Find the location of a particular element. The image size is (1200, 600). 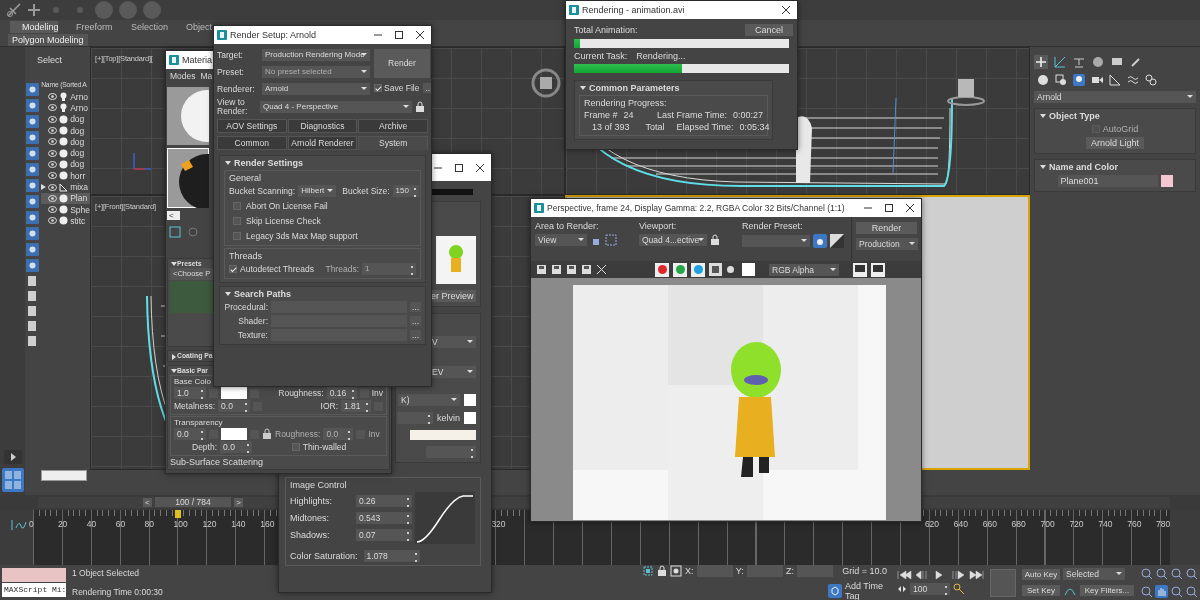

frame-number: 140 is located at coordinates (238, 524).